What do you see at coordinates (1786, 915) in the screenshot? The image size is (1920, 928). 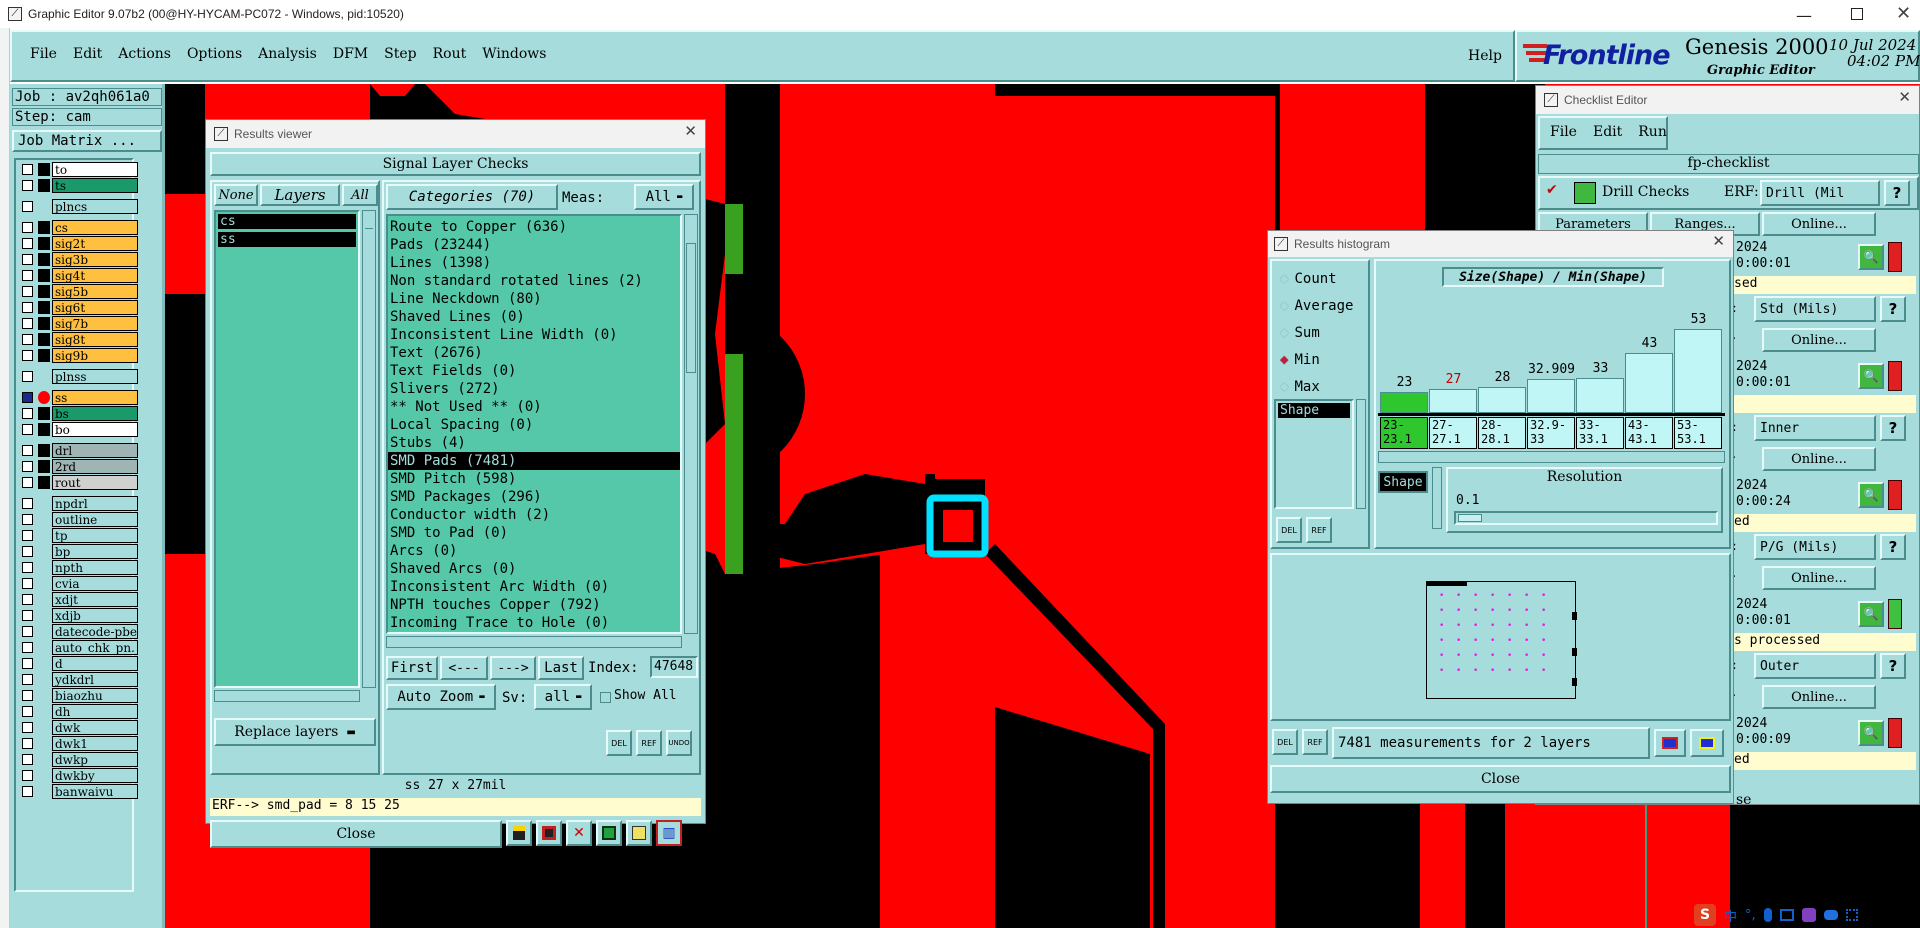 I see `keyboard-icon` at bounding box center [1786, 915].